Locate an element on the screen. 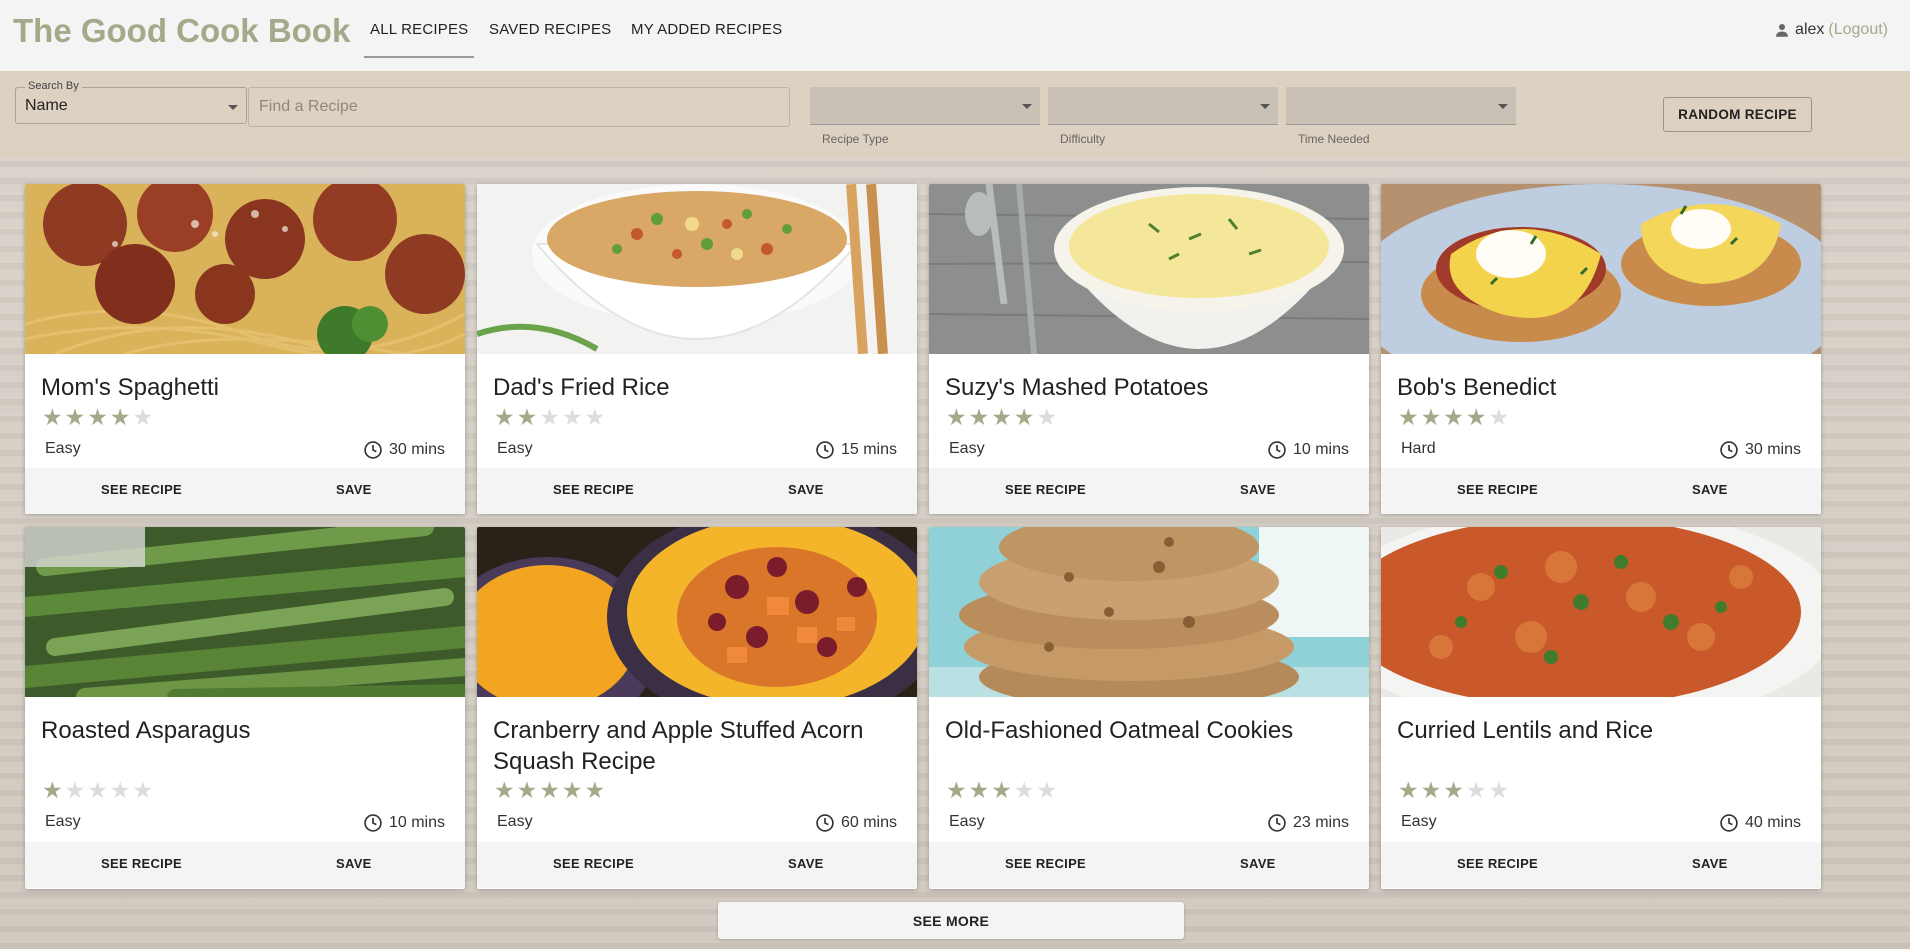  recipe-title: Roasted Asparagus is located at coordinates (146, 730).